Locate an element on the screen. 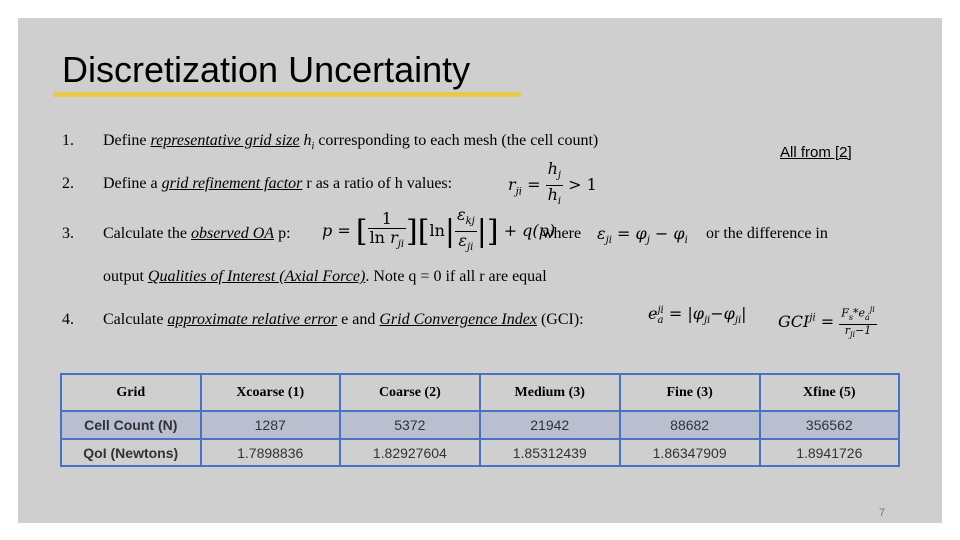 The width and height of the screenshot is (960, 540). fraction-numerator: 1 is located at coordinates (387, 219).